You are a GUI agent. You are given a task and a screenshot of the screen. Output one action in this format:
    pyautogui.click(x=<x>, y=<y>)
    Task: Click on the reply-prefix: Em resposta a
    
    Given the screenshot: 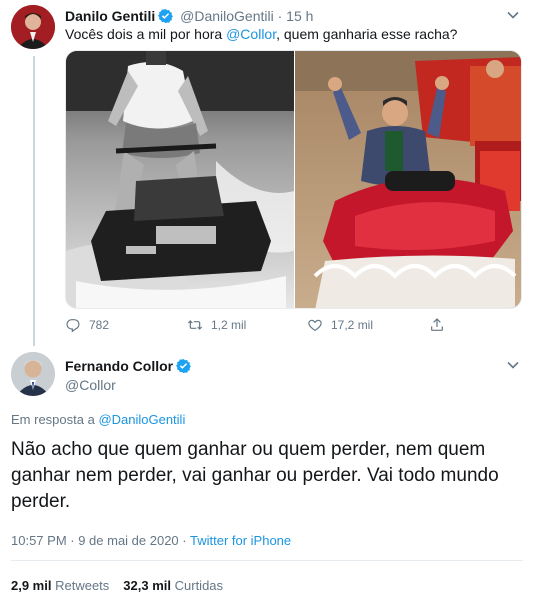 What is the action you would take?
    pyautogui.click(x=55, y=419)
    